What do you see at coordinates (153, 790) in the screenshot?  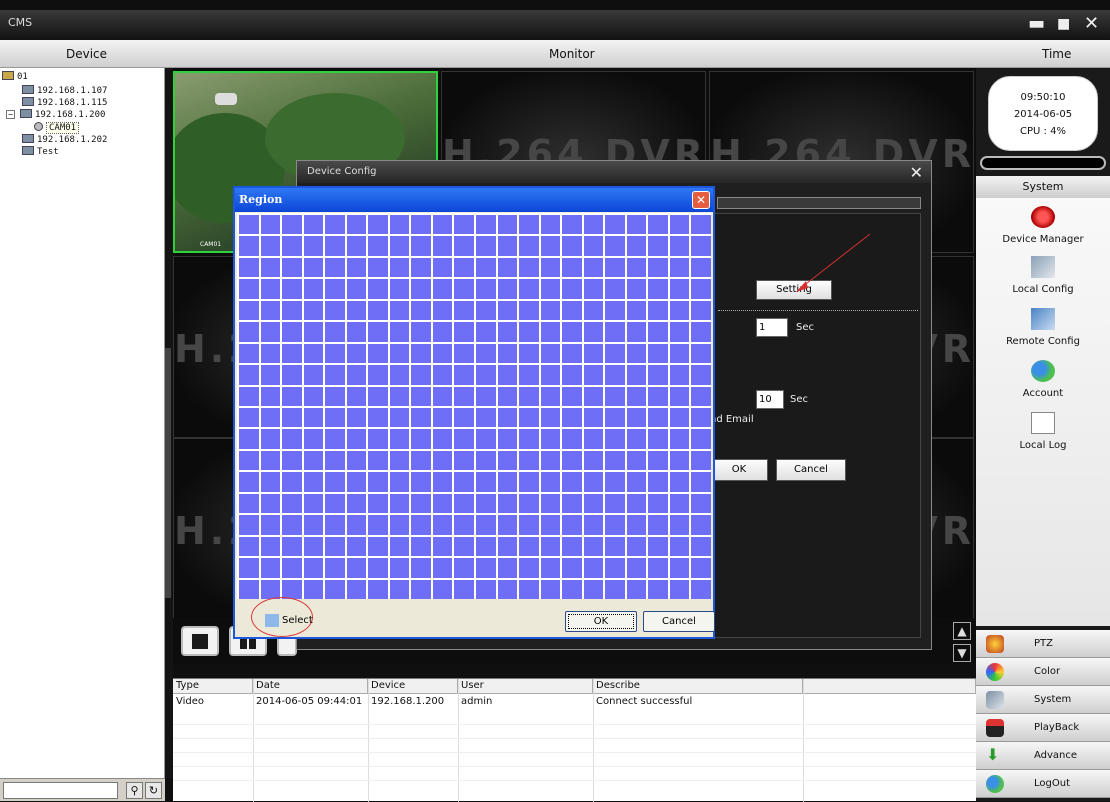 I see `refresh-icon: ↻` at bounding box center [153, 790].